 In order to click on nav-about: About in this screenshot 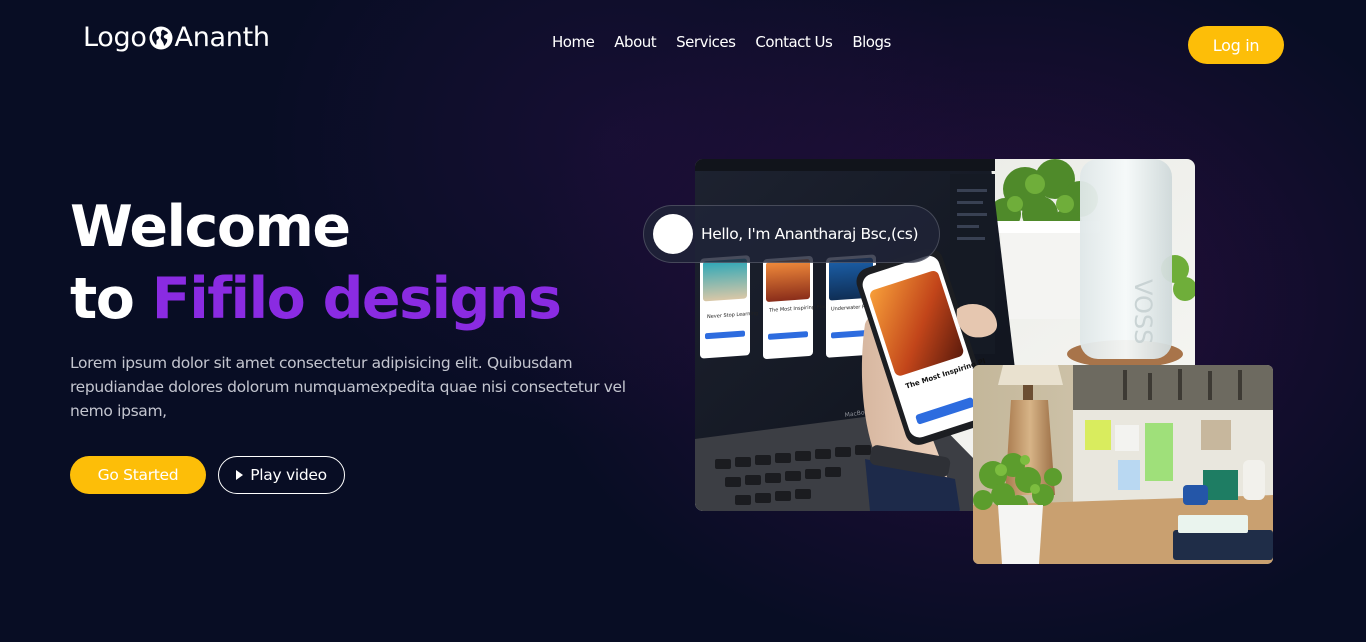, I will do `click(635, 42)`.